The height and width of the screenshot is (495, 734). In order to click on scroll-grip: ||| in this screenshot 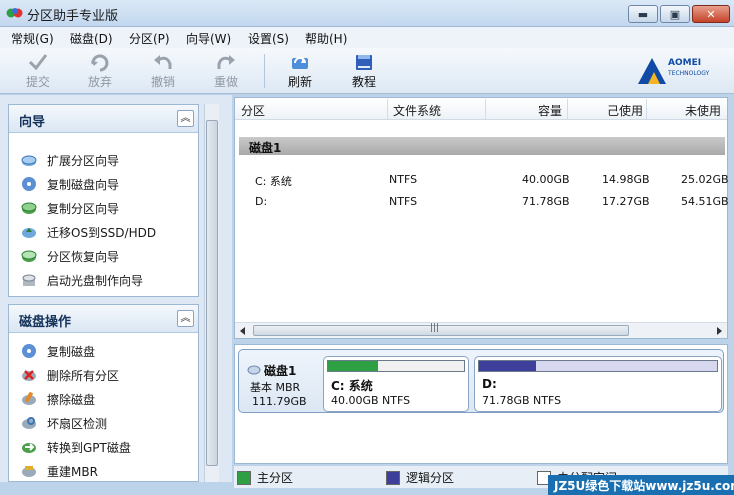, I will do `click(435, 328)`.